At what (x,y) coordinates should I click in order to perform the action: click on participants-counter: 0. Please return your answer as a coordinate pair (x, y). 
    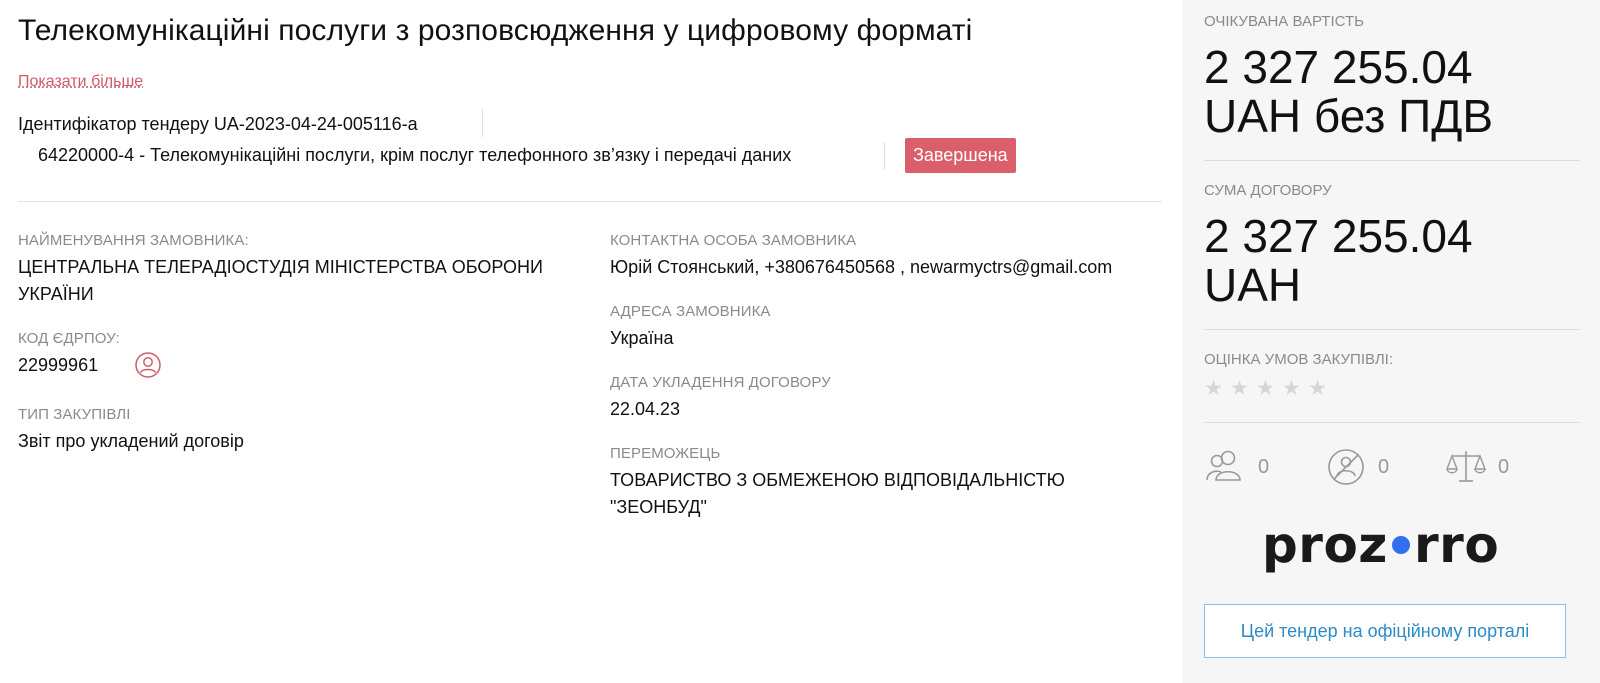
    Looking at the image, I should click on (1236, 467).